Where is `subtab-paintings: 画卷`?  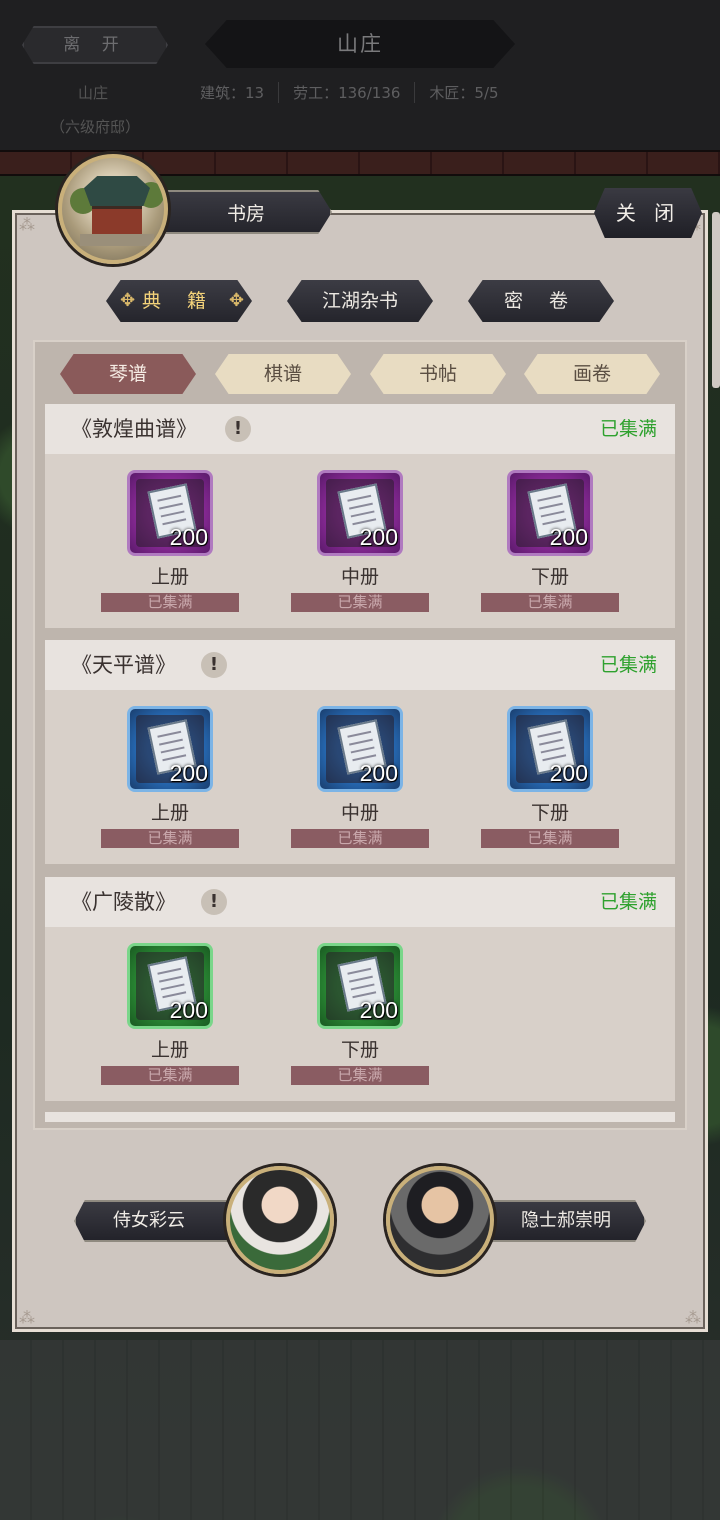
subtab-paintings: 画卷 is located at coordinates (592, 374).